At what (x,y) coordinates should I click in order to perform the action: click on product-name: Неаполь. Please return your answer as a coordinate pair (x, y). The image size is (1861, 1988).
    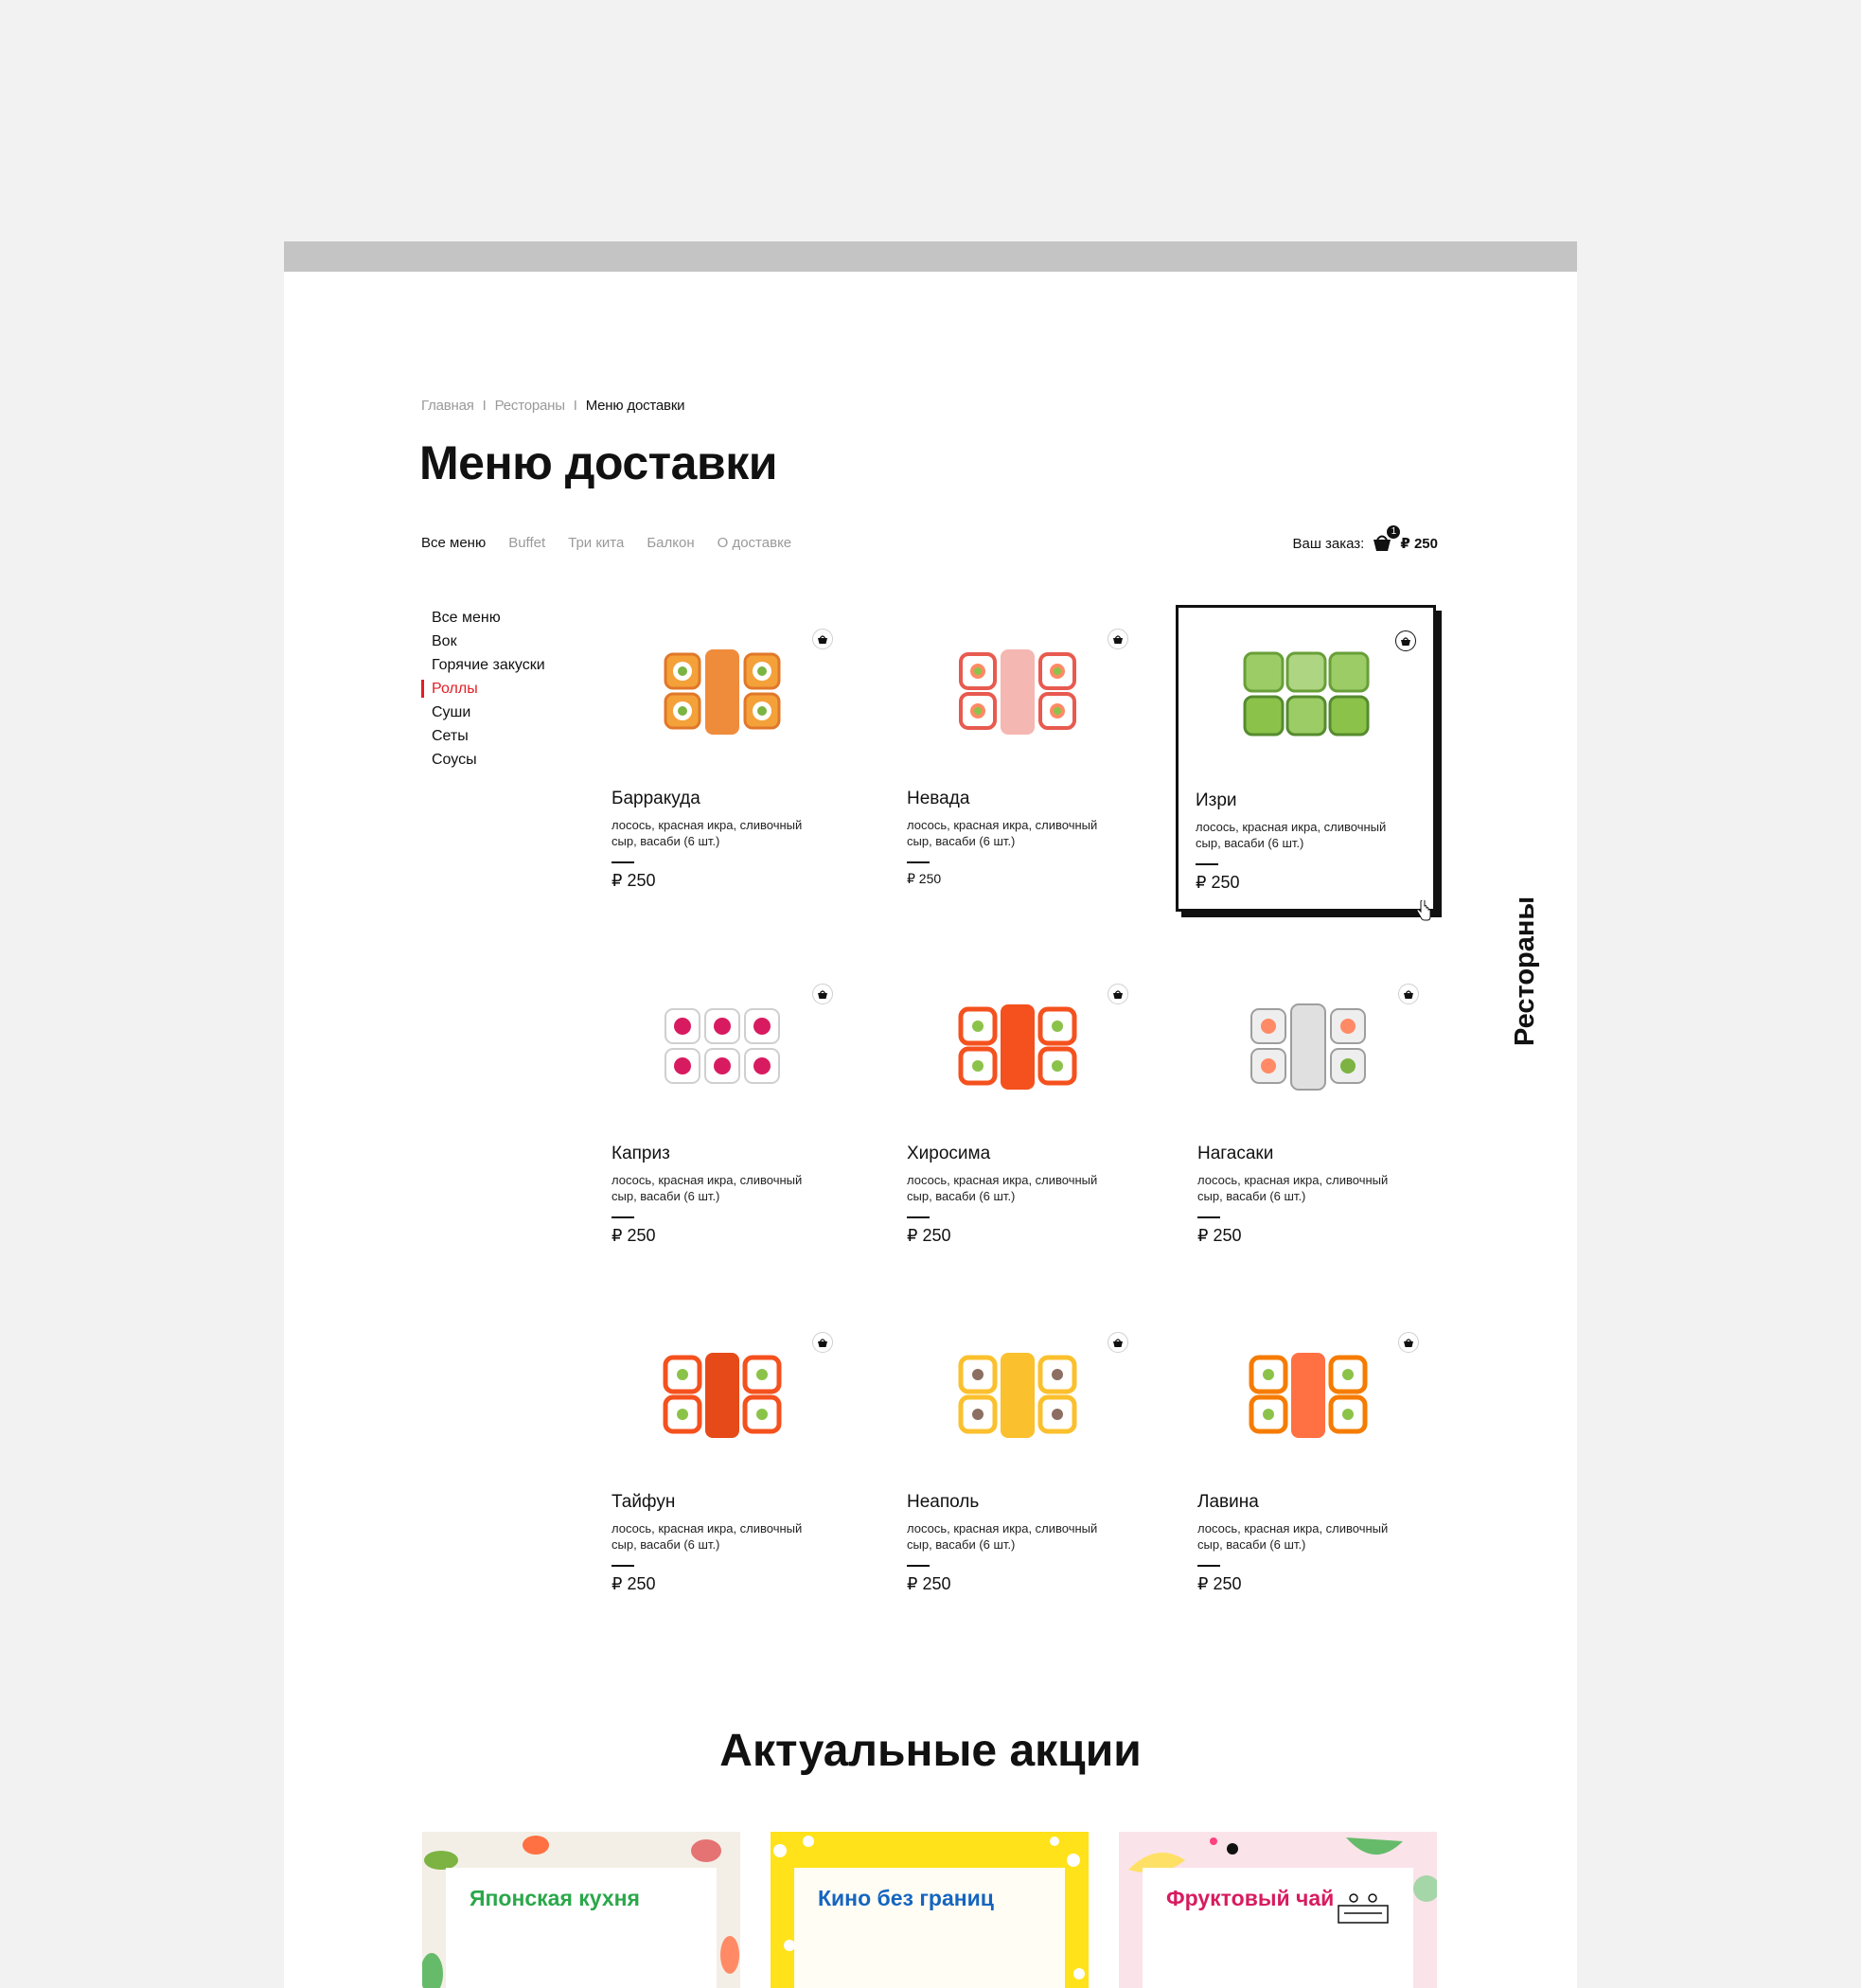
    Looking at the image, I should click on (943, 1502).